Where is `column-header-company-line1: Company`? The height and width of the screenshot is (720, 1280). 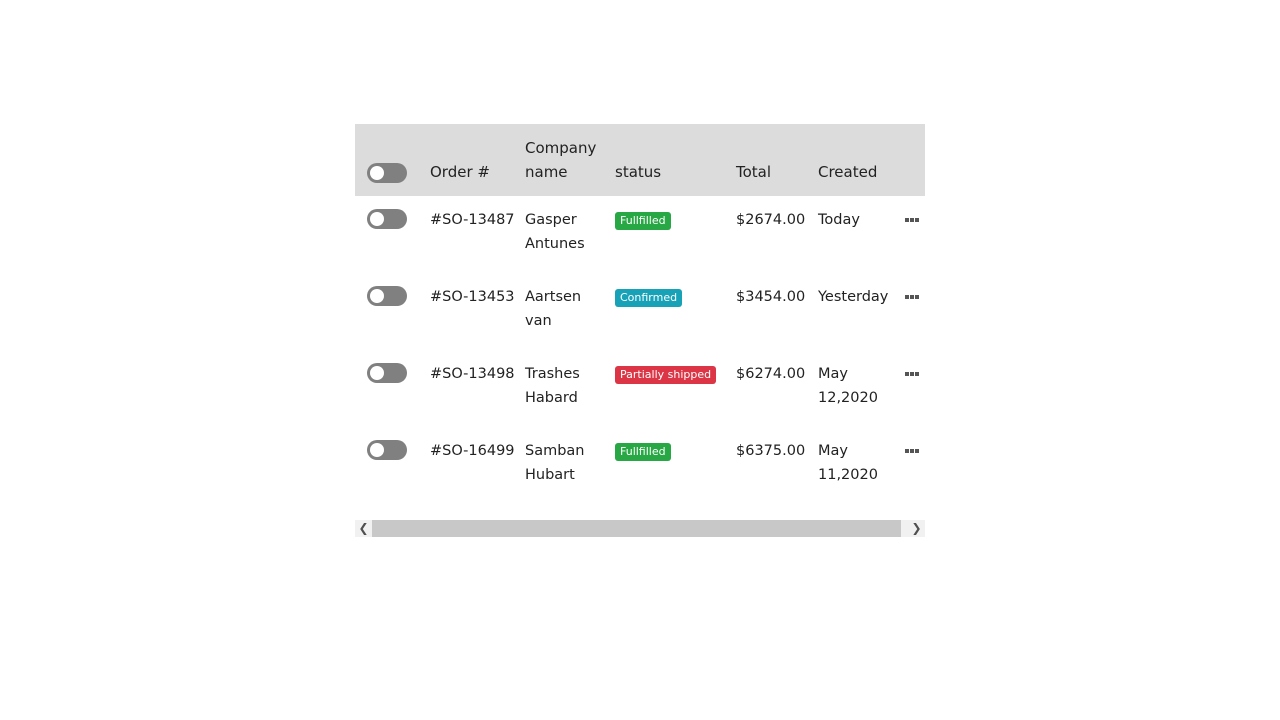 column-header-company-line1: Company is located at coordinates (560, 148).